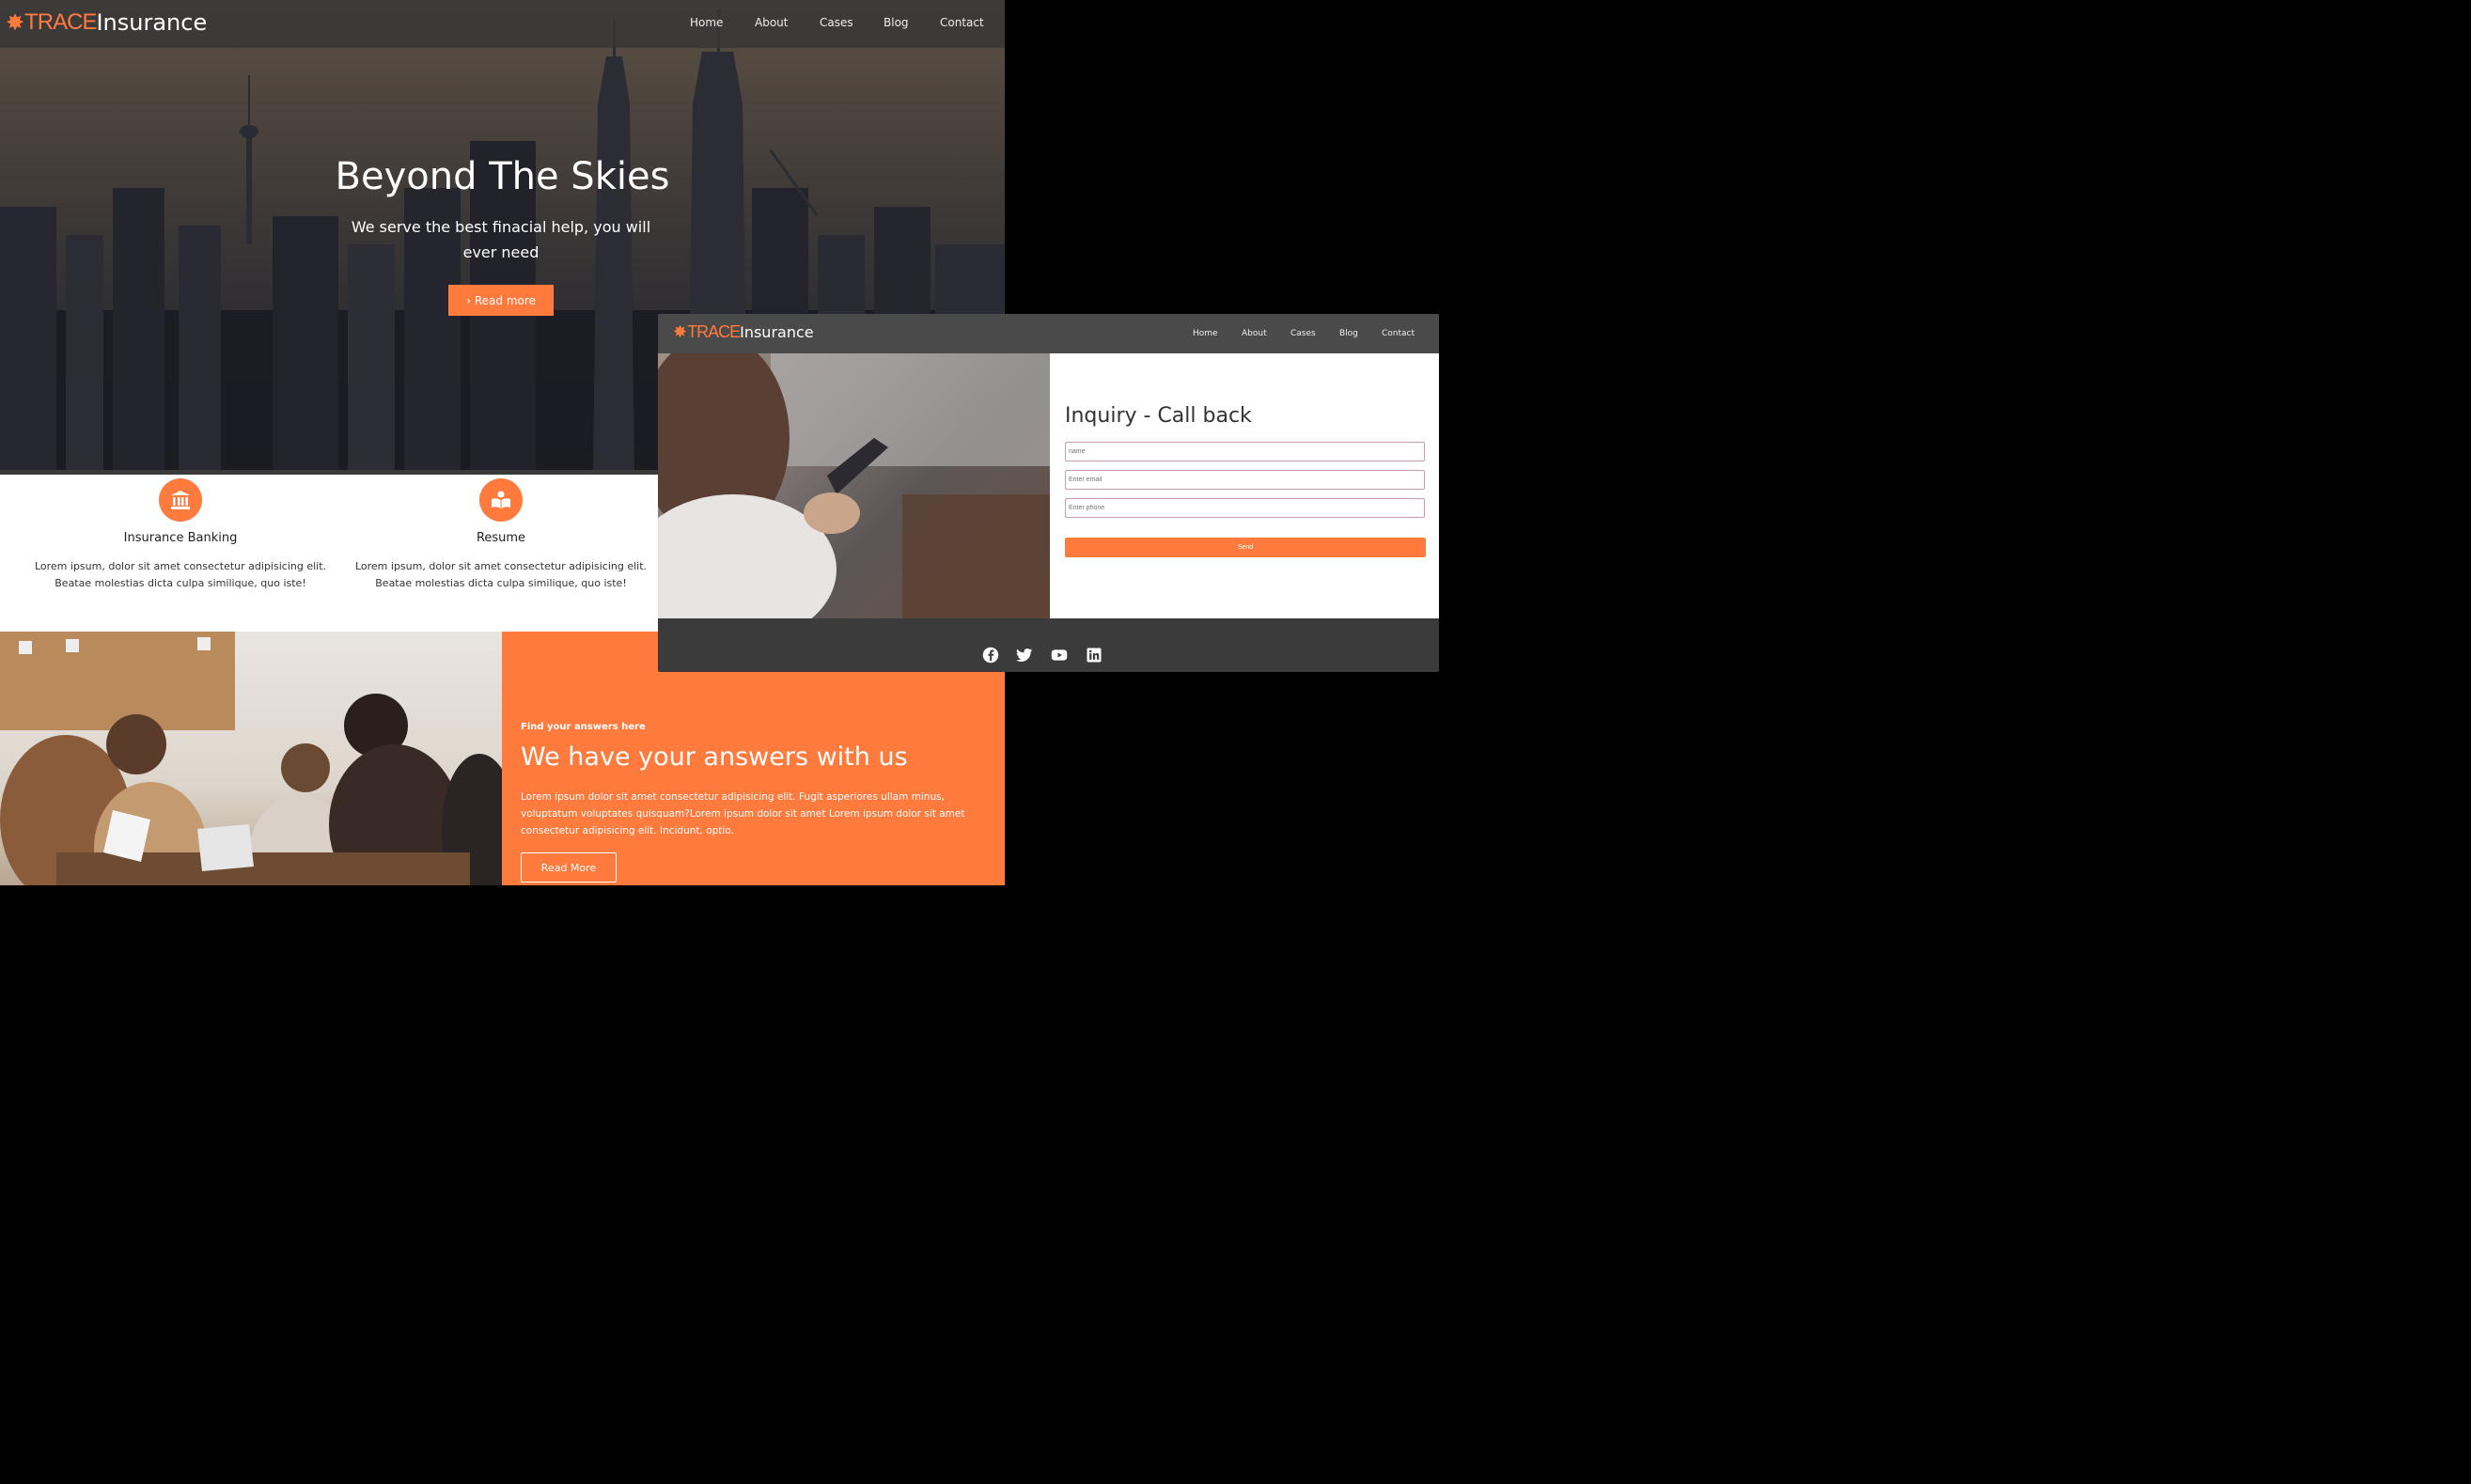  What do you see at coordinates (501, 500) in the screenshot?
I see `book-reader-icon` at bounding box center [501, 500].